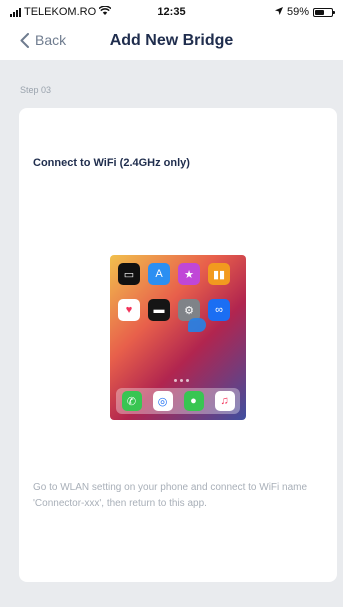  I want to click on page-title: Add New Bridge, so click(171, 40).